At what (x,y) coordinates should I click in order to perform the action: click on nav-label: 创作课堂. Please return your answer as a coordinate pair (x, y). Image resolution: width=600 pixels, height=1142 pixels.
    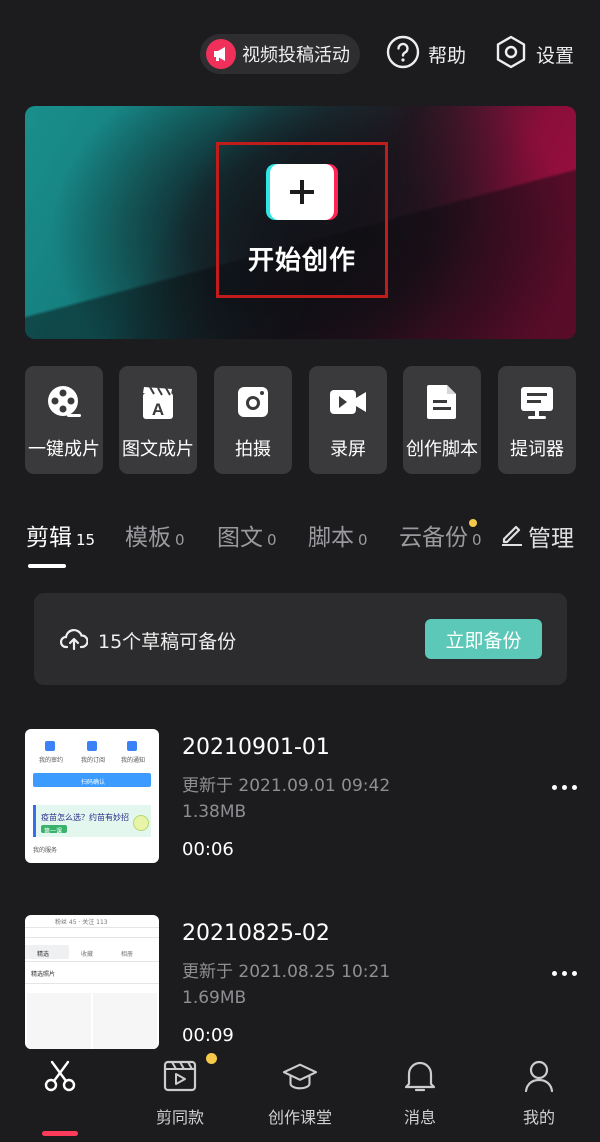
    Looking at the image, I should click on (299, 1117).